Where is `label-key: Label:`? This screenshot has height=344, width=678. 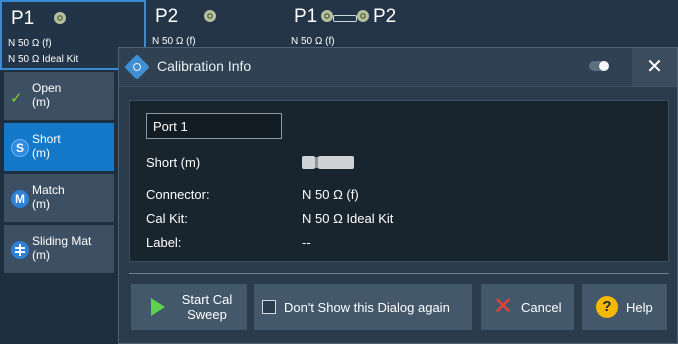
label-key: Label: is located at coordinates (164, 242).